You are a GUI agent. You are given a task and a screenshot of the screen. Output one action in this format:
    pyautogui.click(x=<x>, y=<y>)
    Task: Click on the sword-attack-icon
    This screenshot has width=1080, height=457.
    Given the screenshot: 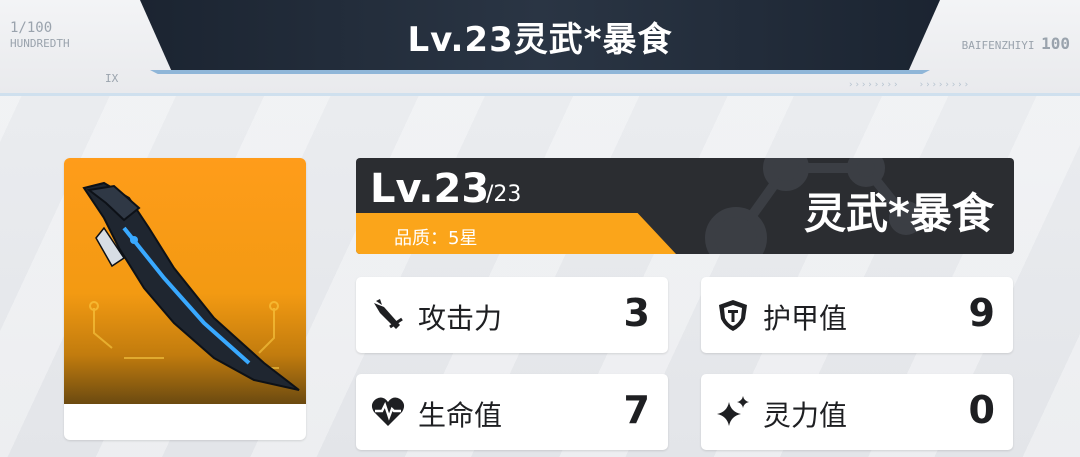 What is the action you would take?
    pyautogui.click(x=388, y=314)
    